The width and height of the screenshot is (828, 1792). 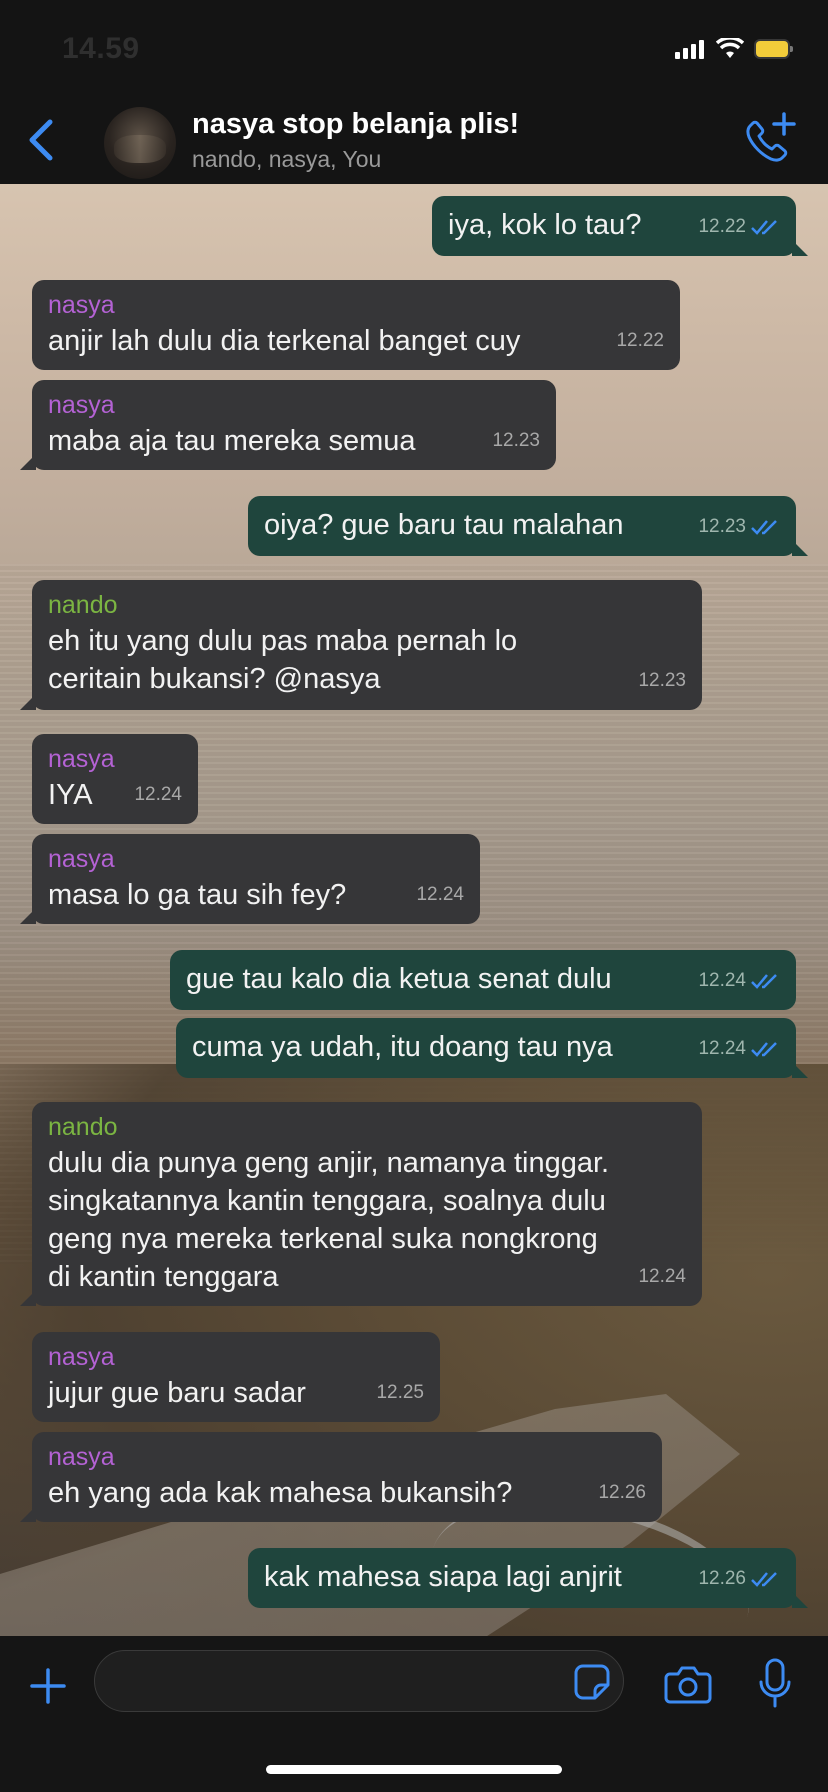 What do you see at coordinates (769, 141) in the screenshot?
I see `phone-plus-icon` at bounding box center [769, 141].